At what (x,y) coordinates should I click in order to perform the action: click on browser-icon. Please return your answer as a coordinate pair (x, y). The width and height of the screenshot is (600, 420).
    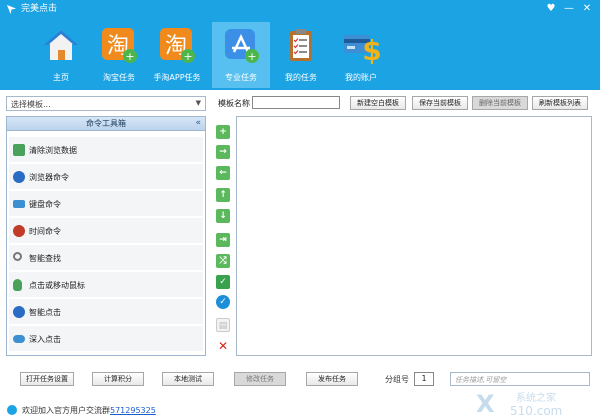
    Looking at the image, I should click on (19, 177).